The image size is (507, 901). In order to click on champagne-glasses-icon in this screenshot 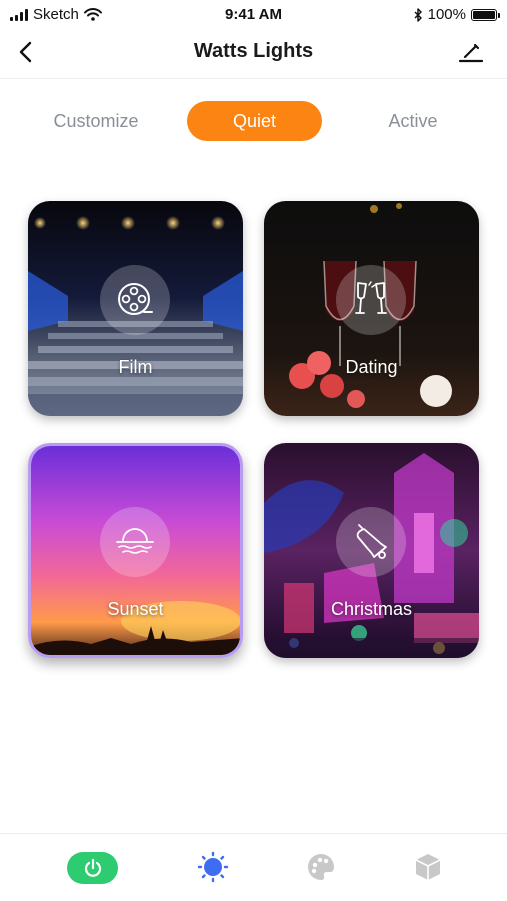, I will do `click(371, 297)`.